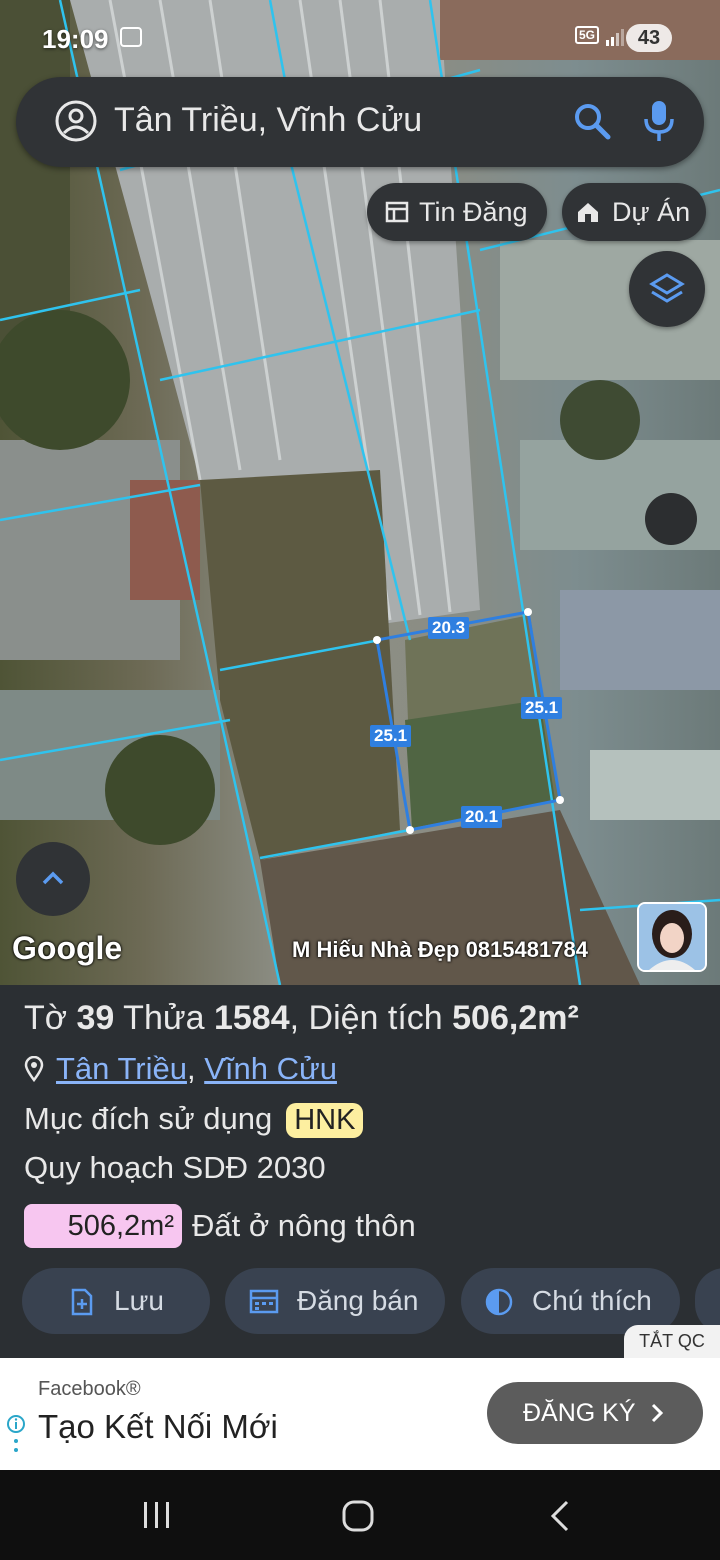 This screenshot has height=1560, width=720. Describe the element at coordinates (499, 1302) in the screenshot. I see `contrast-icon` at that location.